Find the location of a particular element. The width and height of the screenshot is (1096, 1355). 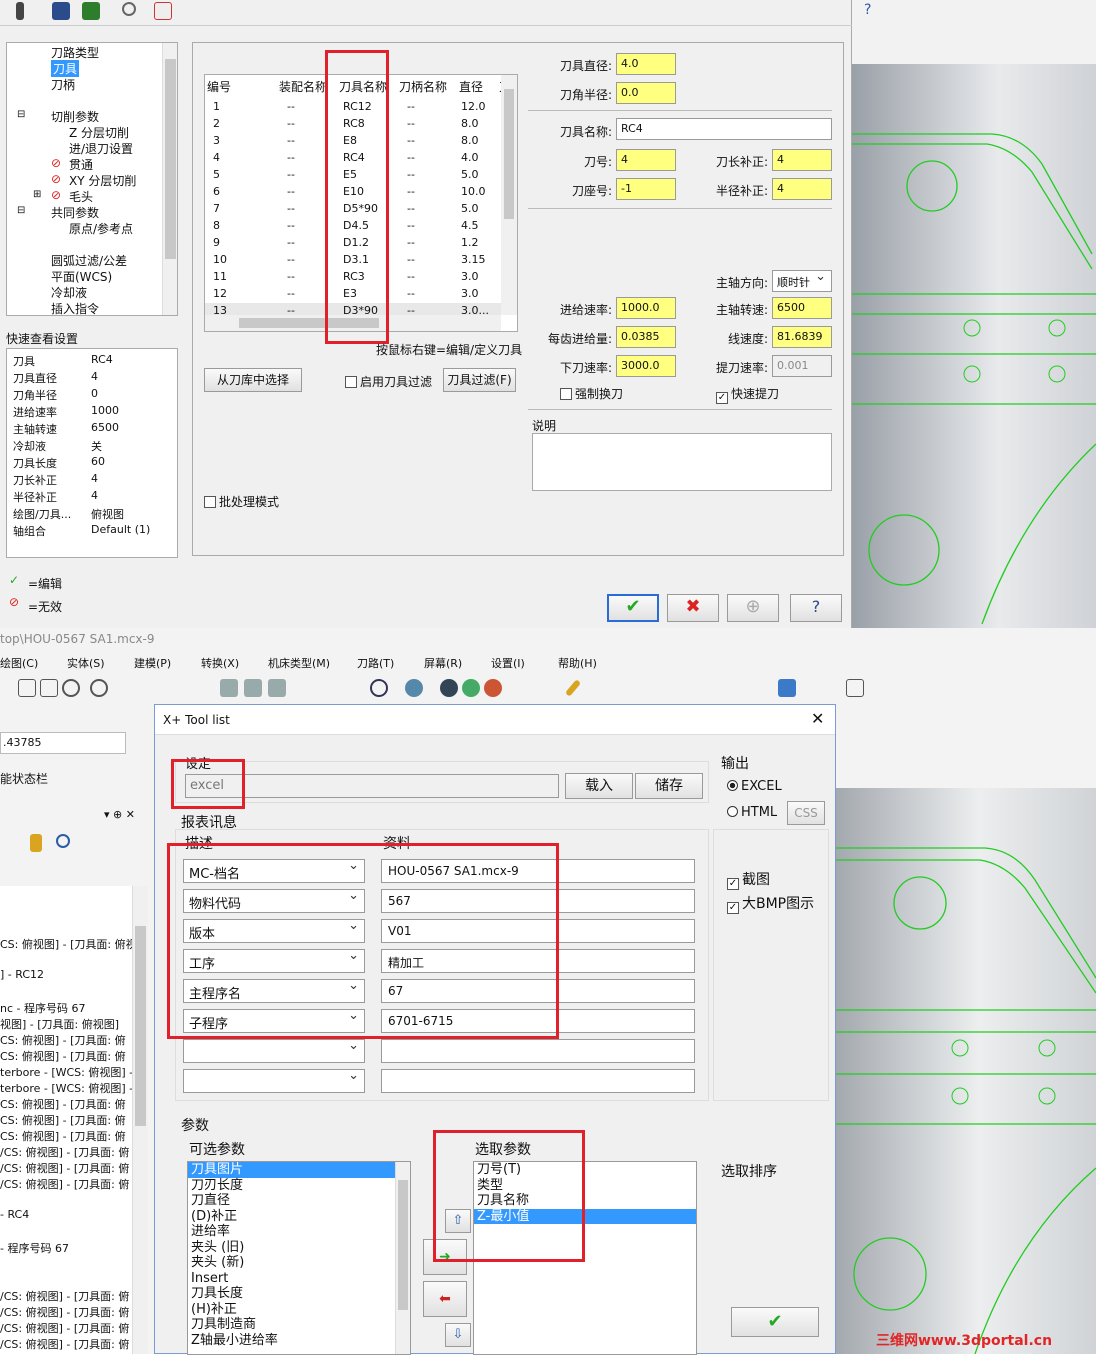

tree-item-coolant: 冷却液 is located at coordinates (69, 292).